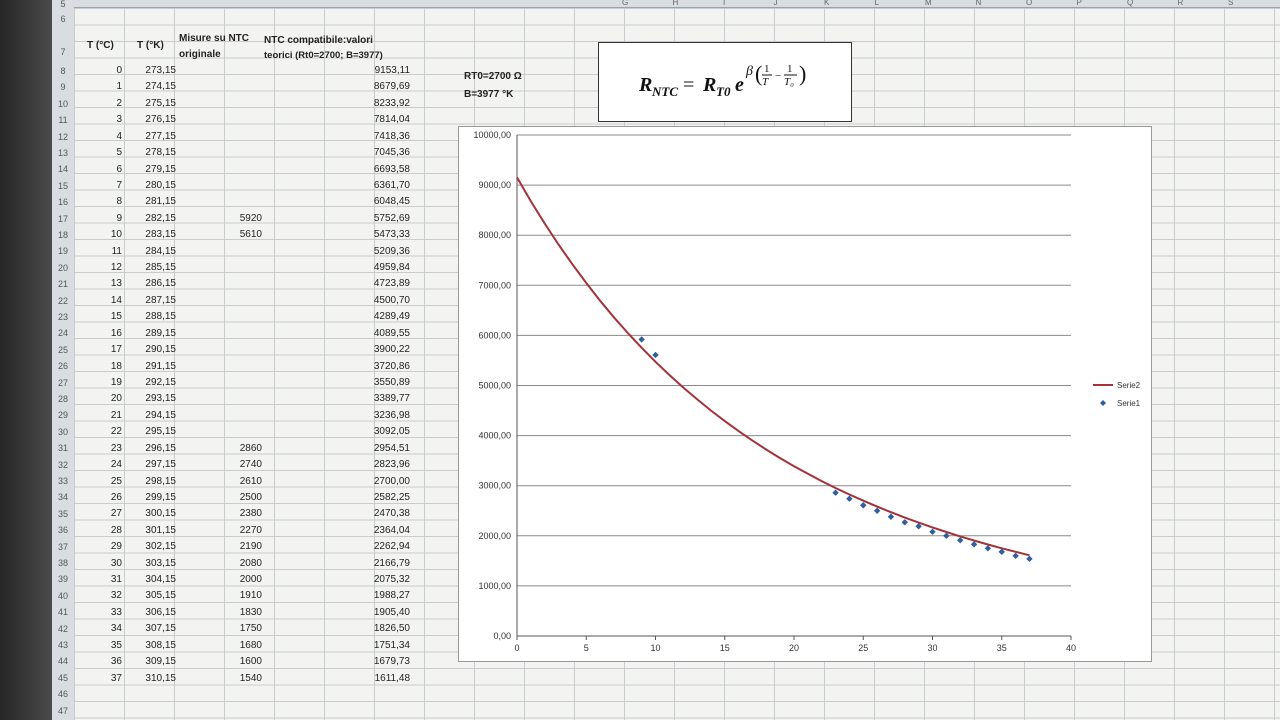 Image resolution: width=1280 pixels, height=720 pixels. I want to click on row-header-40: 40, so click(63, 596).